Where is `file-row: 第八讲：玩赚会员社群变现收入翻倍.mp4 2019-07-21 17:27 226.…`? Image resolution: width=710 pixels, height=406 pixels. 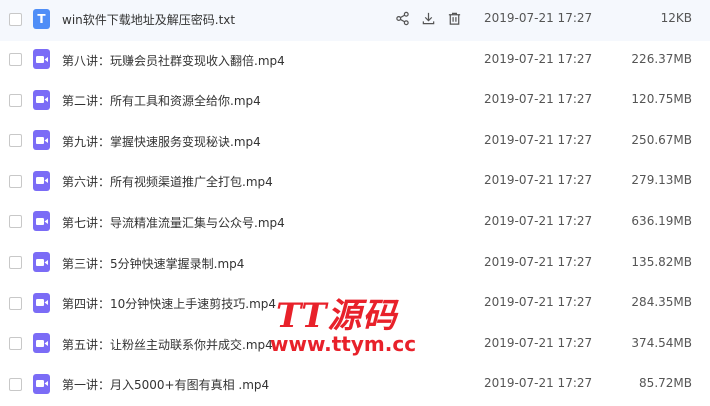 file-row: 第八讲：玩赚会员社群变现收入翻倍.mp4 2019-07-21 17:27 226.… is located at coordinates (355, 61).